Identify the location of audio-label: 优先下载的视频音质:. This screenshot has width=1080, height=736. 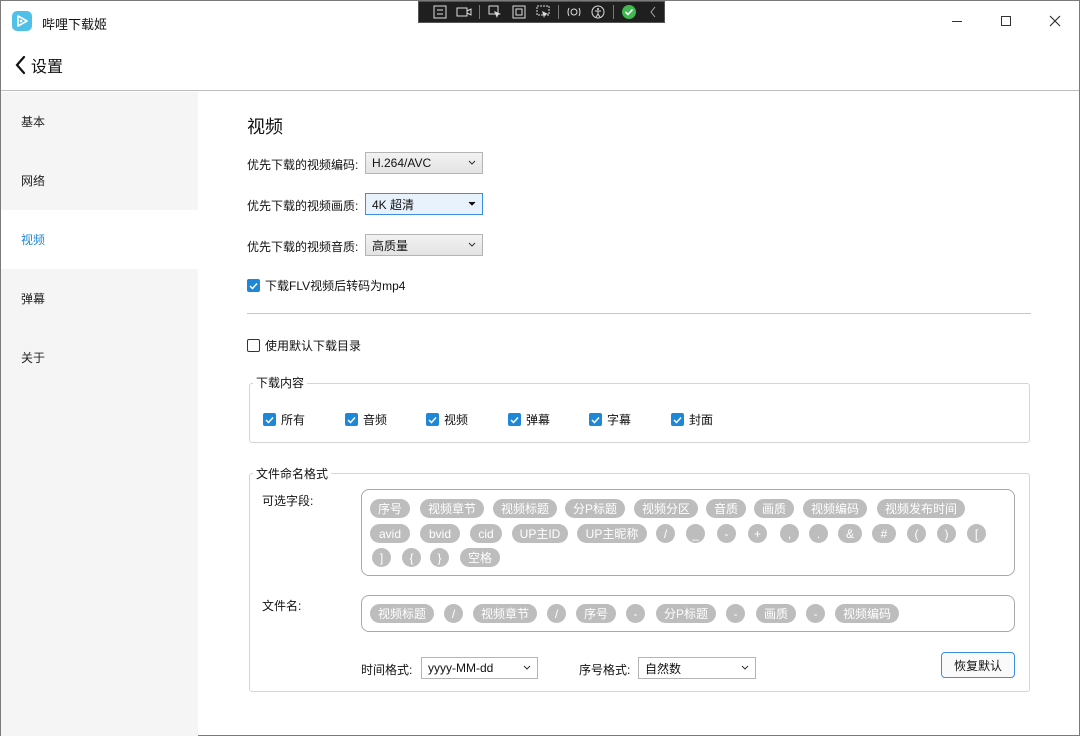
(303, 247).